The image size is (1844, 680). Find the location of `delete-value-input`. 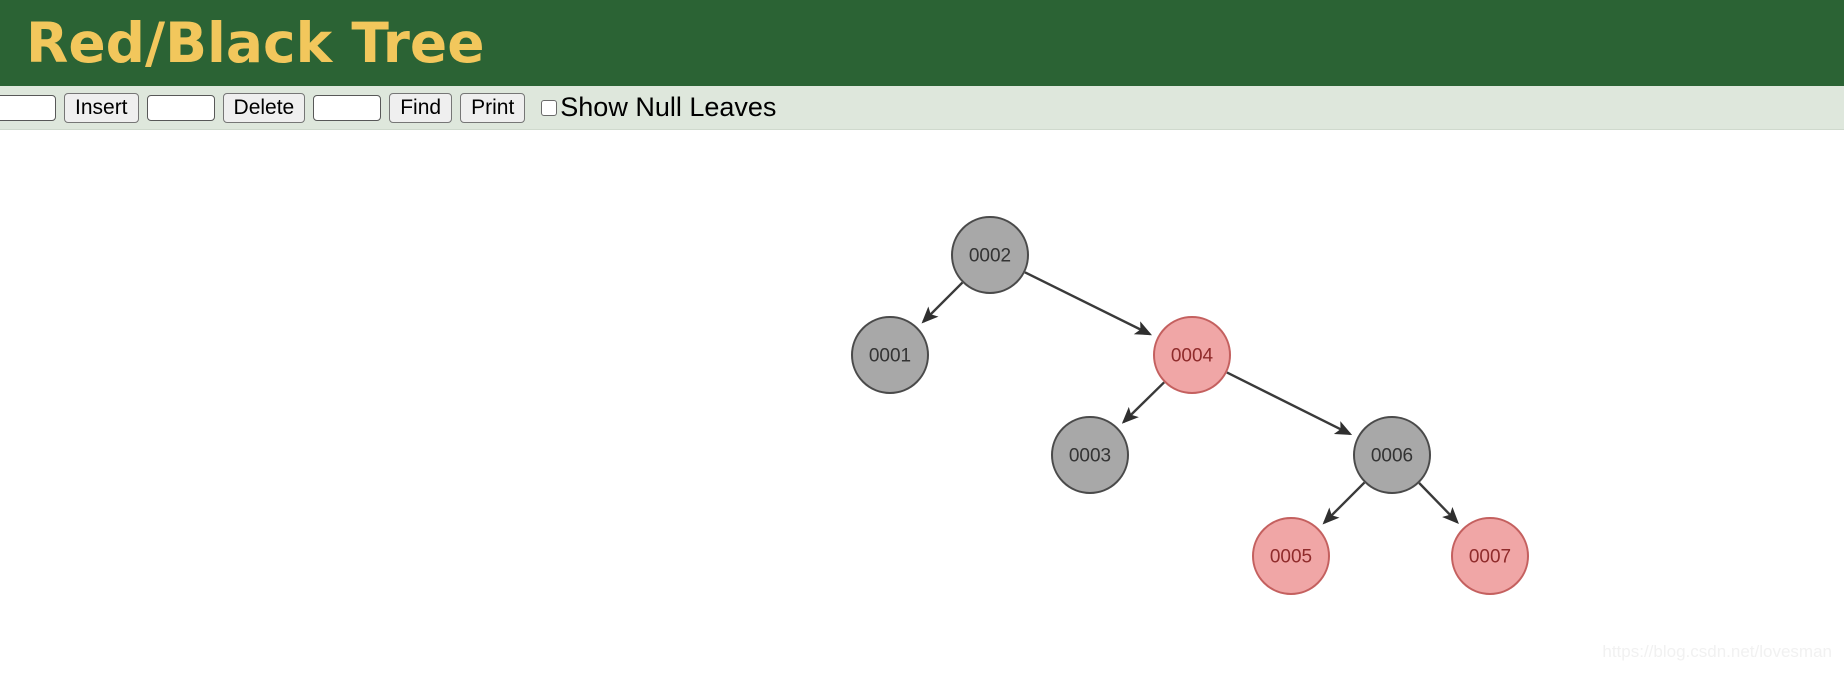

delete-value-input is located at coordinates (180, 107).